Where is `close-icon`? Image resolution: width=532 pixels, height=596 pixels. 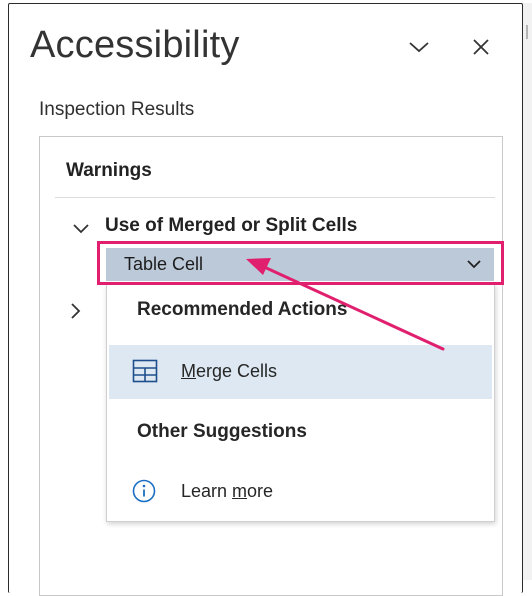
close-icon is located at coordinates (481, 47).